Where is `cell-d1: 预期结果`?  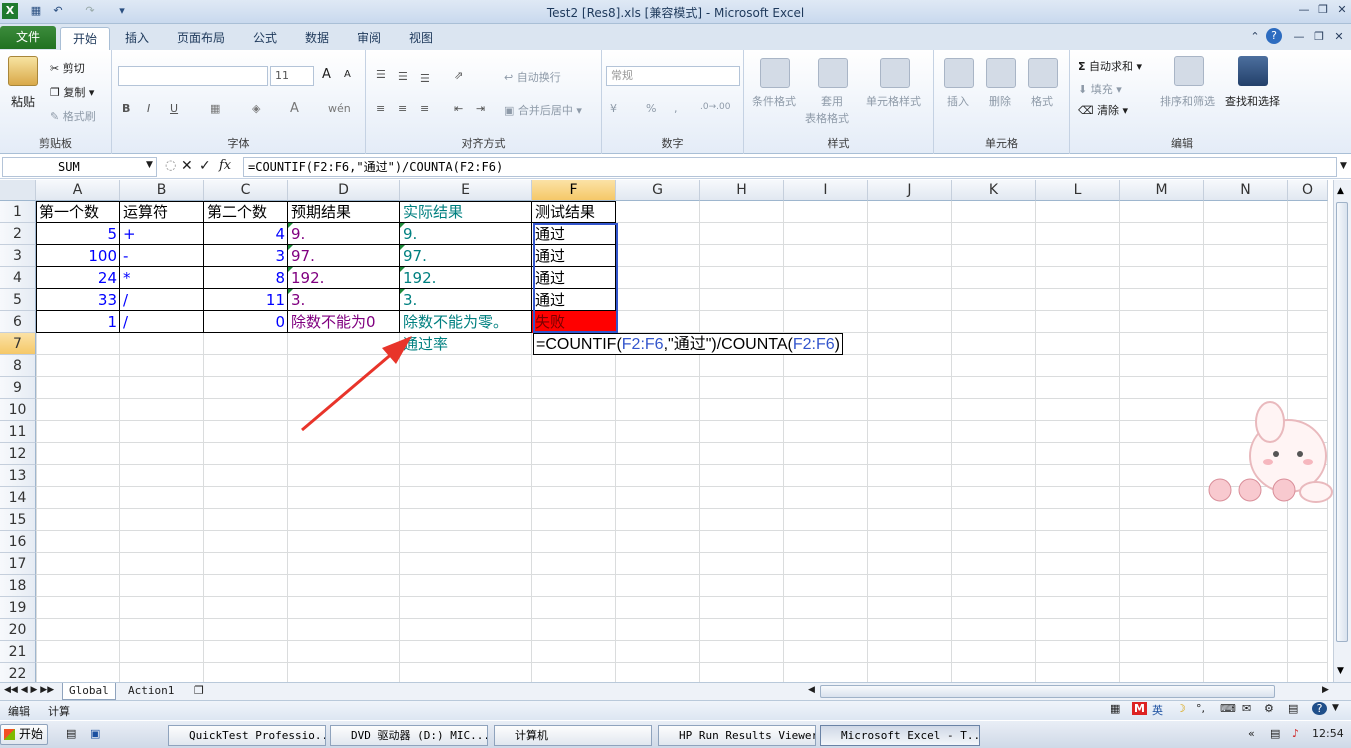 cell-d1: 预期结果 is located at coordinates (344, 212).